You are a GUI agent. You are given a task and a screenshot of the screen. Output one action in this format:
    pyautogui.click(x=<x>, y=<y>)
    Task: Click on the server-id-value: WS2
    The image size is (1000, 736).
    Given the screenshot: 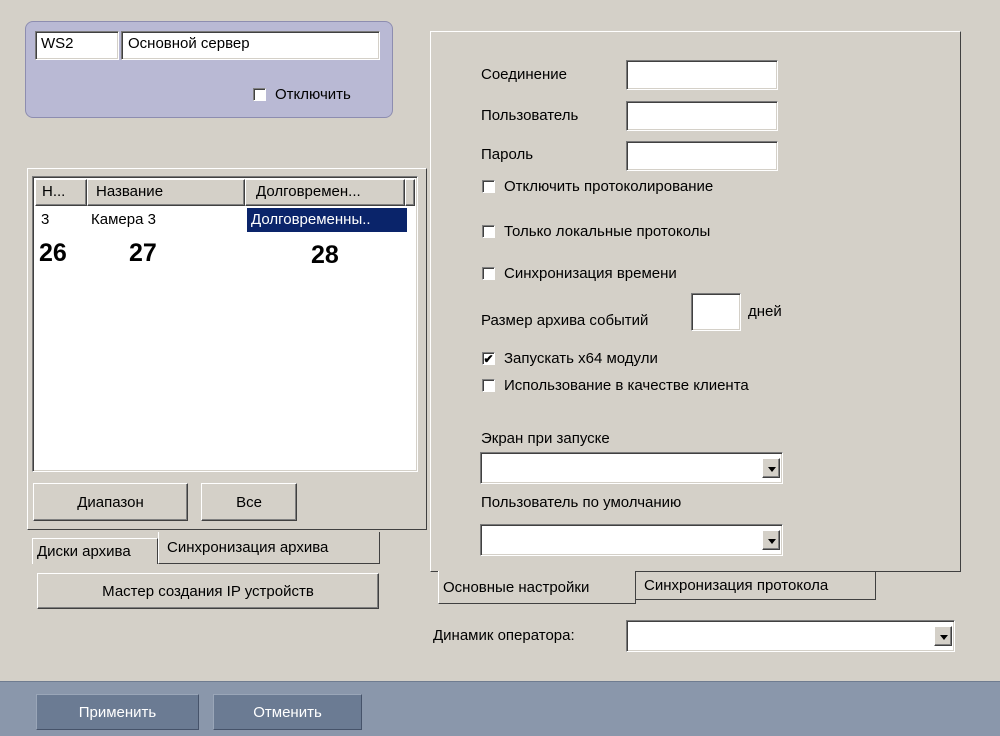 What is the action you would take?
    pyautogui.click(x=57, y=43)
    